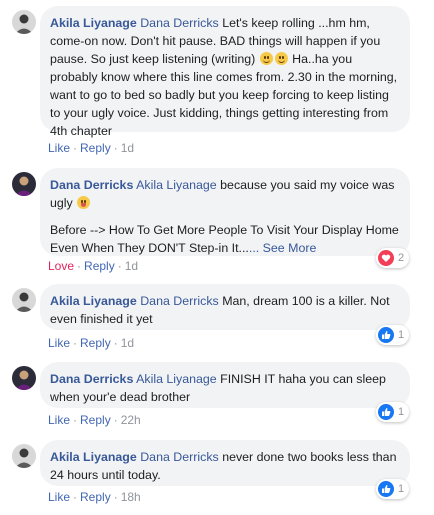 This screenshot has width=434, height=515. I want to click on comment-actions: Love · Reply · 1d, so click(93, 266).